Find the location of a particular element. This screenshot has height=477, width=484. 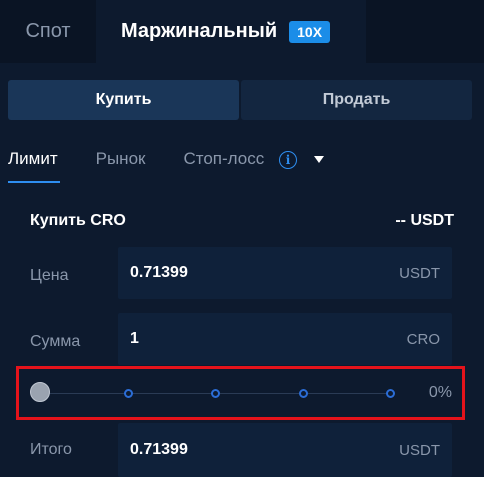

tab-margin: Маржинальный 10X is located at coordinates (231, 31).